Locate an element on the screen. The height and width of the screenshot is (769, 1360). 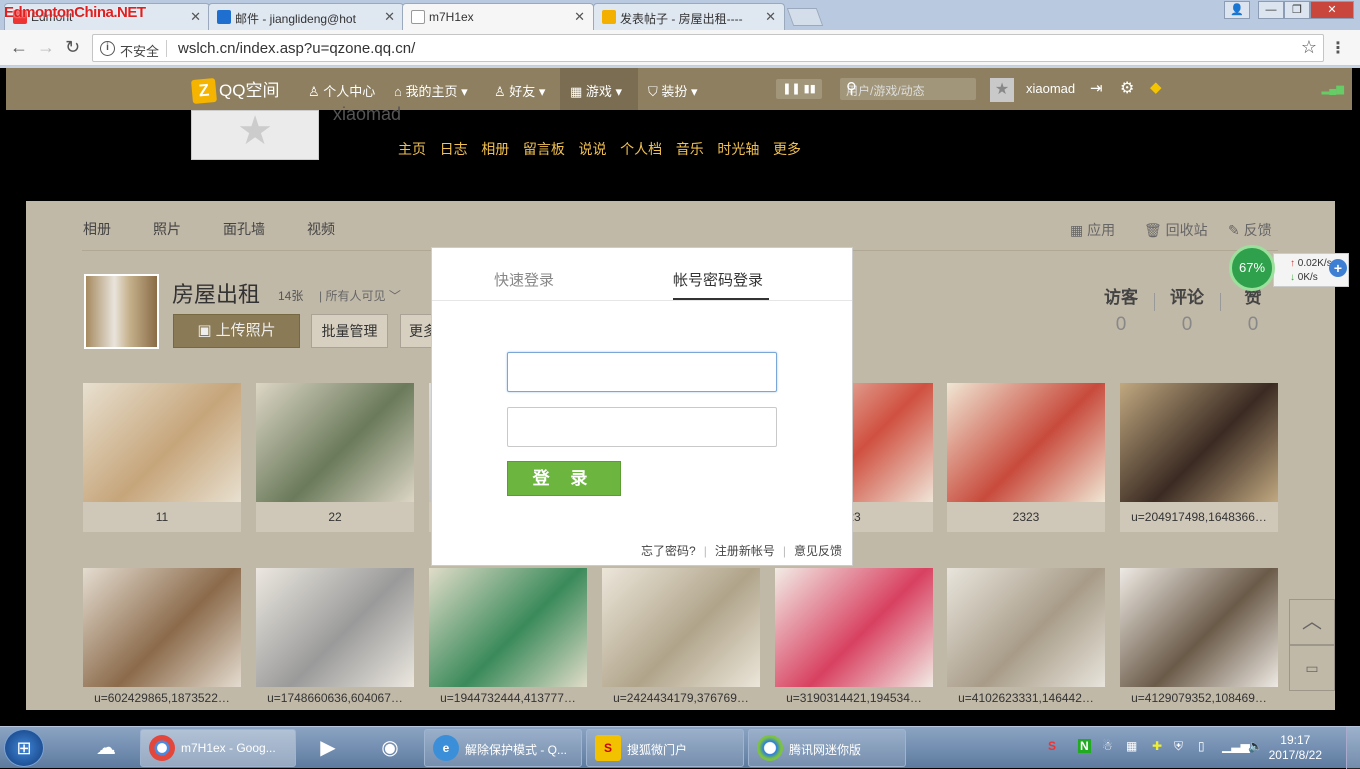
logout-icon: ⇥ is located at coordinates (1096, 88).